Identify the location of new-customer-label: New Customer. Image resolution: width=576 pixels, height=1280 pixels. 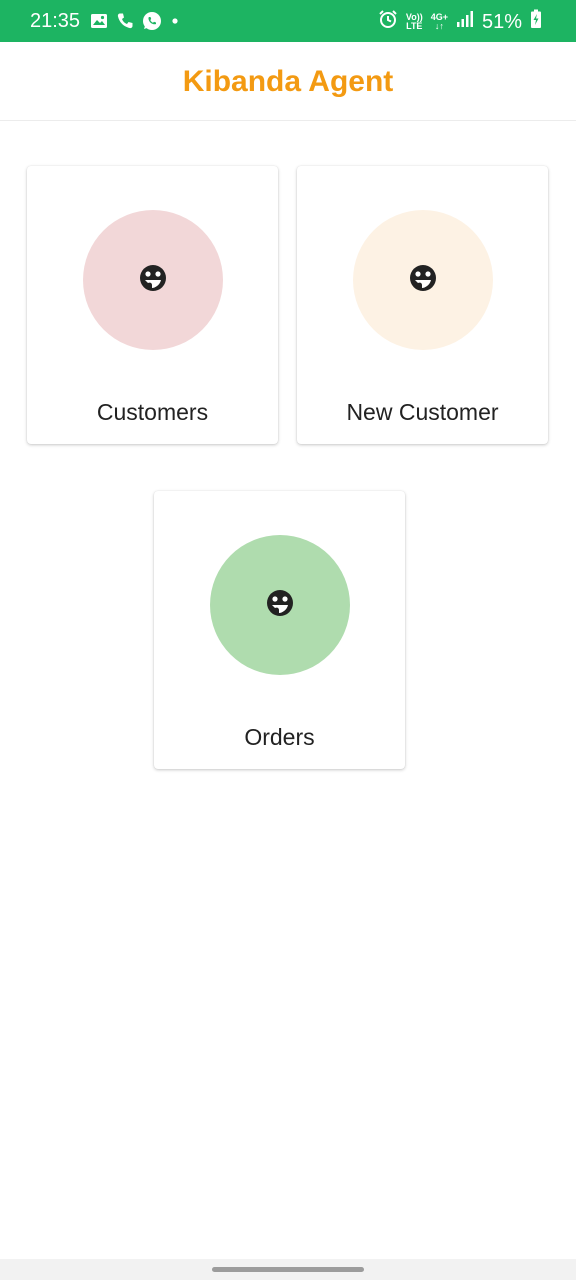
(422, 412).